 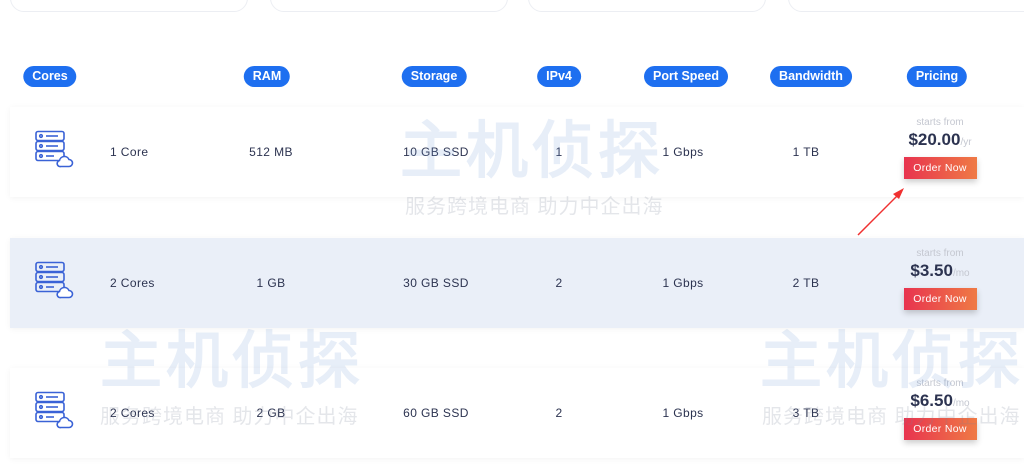 I want to click on price-period: /yr, so click(x=966, y=142).